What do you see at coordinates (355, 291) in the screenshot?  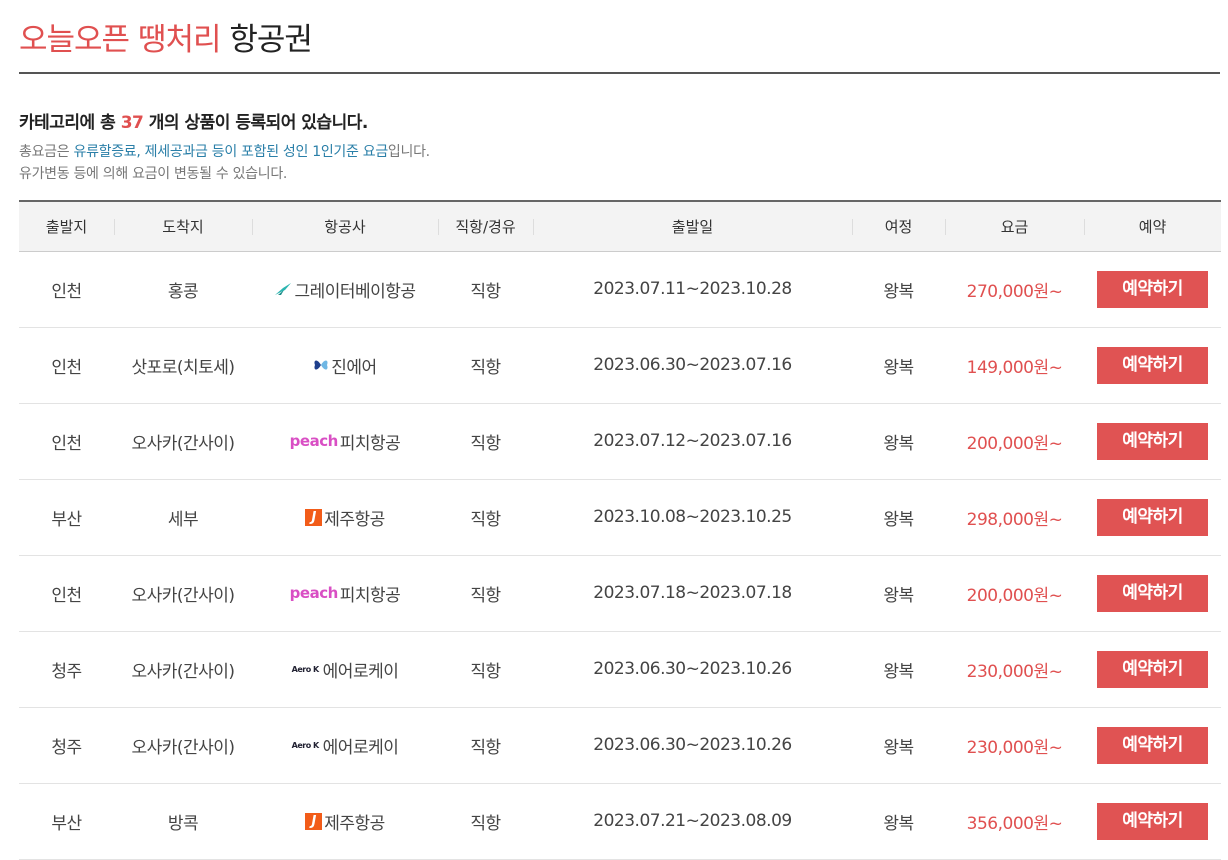 I see `airline-name: 그레이터베이항공` at bounding box center [355, 291].